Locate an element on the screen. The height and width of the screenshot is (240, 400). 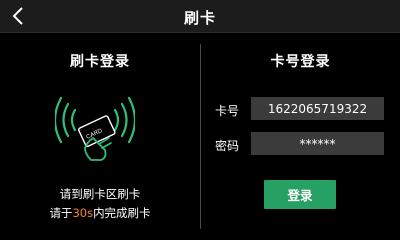
page-title: 刷卡 is located at coordinates (199, 18).